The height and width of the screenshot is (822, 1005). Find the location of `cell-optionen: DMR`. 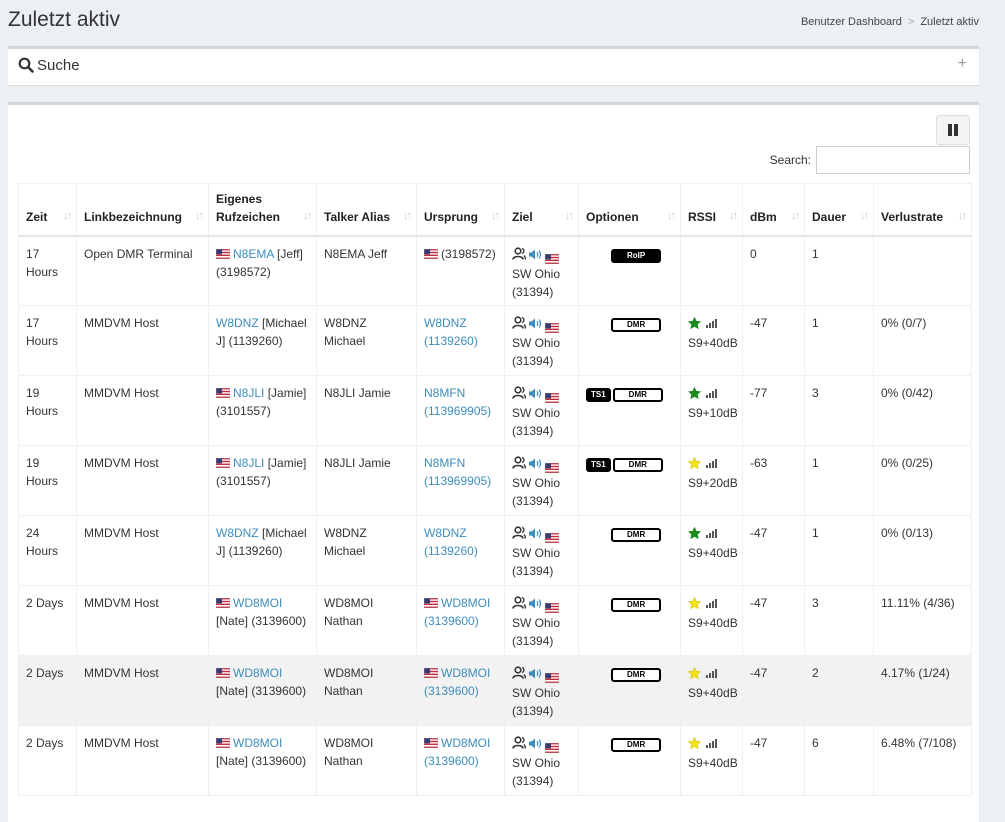

cell-optionen: DMR is located at coordinates (629, 340).